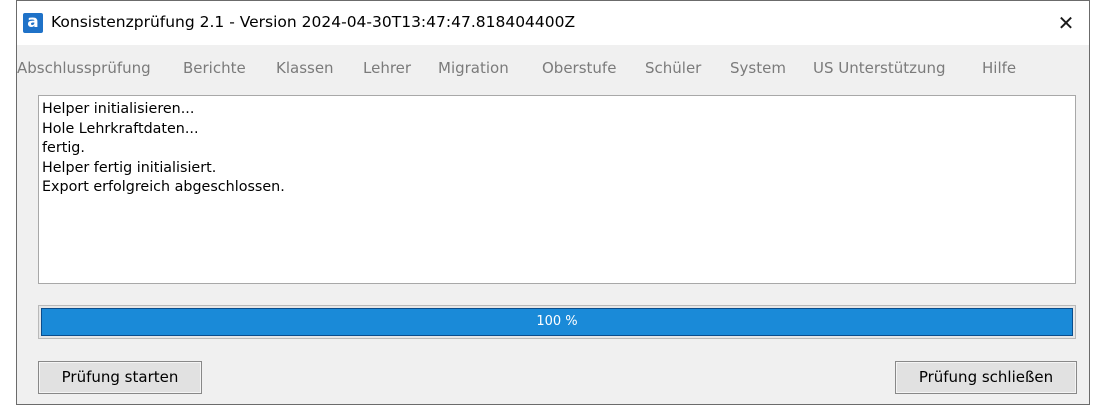 This screenshot has height=405, width=1094. I want to click on menu-item-hilfe: Hilfe, so click(999, 68).